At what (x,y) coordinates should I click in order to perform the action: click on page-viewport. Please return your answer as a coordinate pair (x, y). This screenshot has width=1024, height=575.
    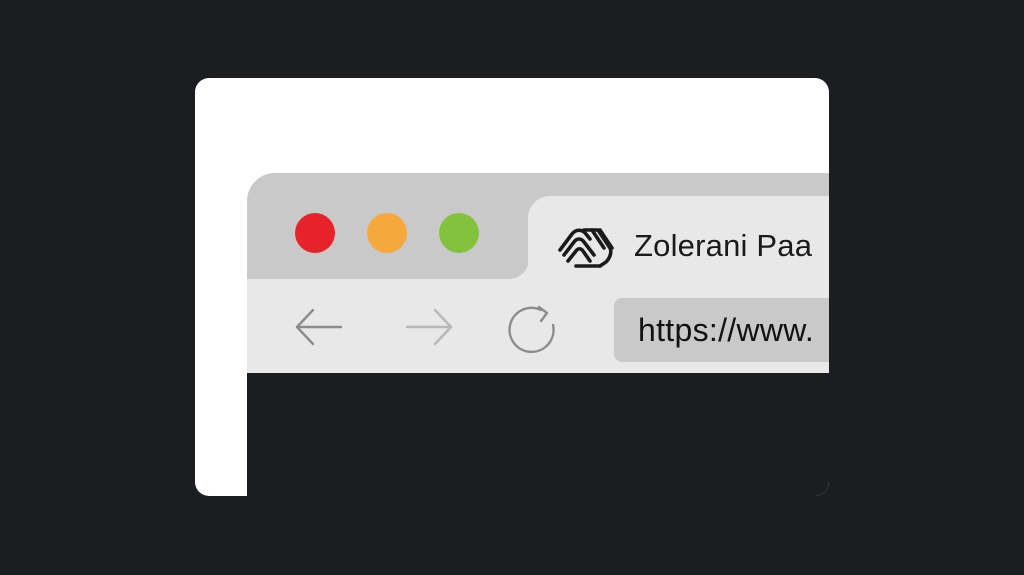
    Looking at the image, I should click on (538, 434).